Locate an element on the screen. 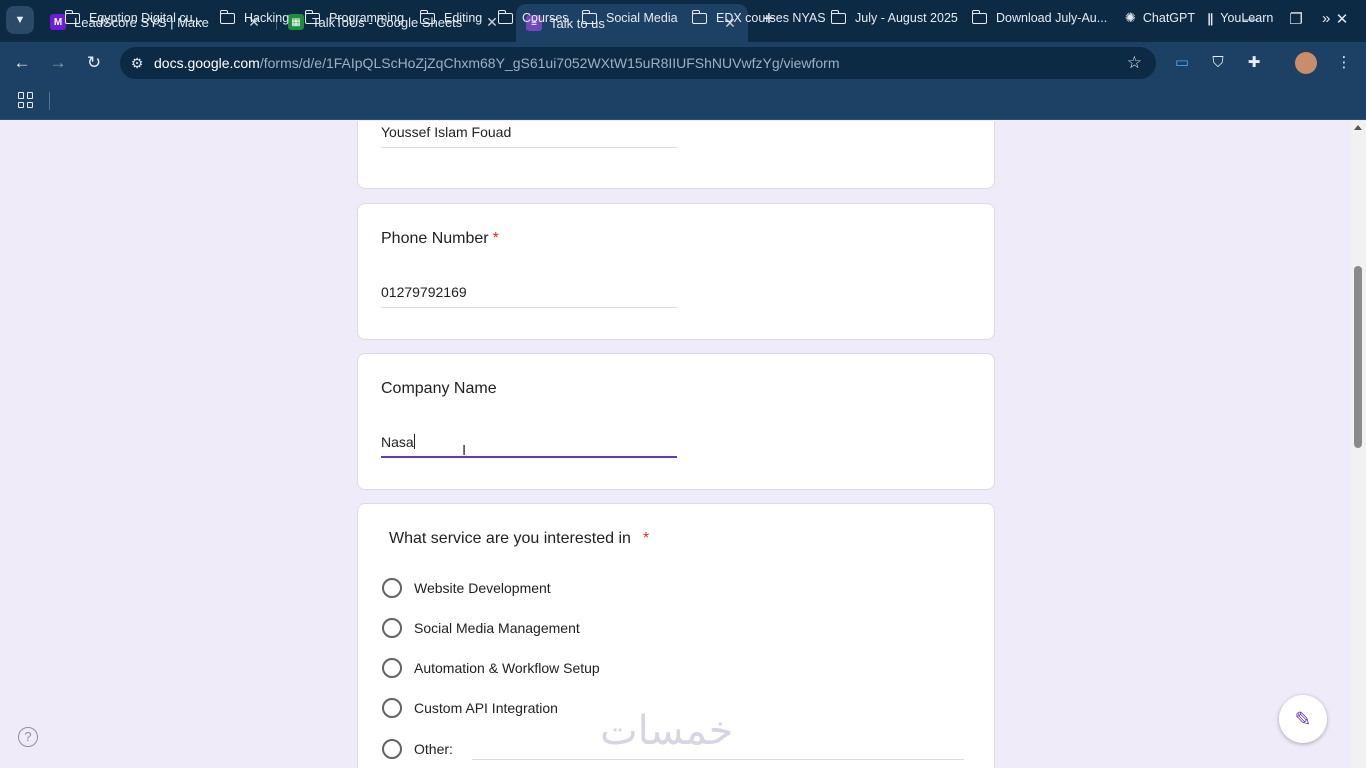 Image resolution: width=1366 pixels, height=768 pixels. tab-search-button: ▼ is located at coordinates (20, 20).